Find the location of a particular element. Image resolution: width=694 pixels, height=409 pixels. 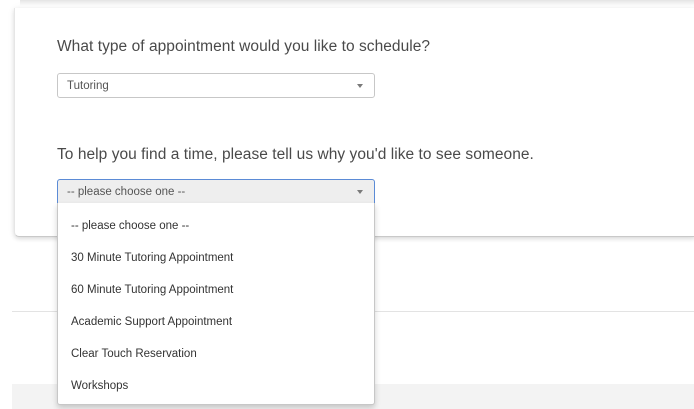

dropdown-option: Workshops is located at coordinates (99, 386).